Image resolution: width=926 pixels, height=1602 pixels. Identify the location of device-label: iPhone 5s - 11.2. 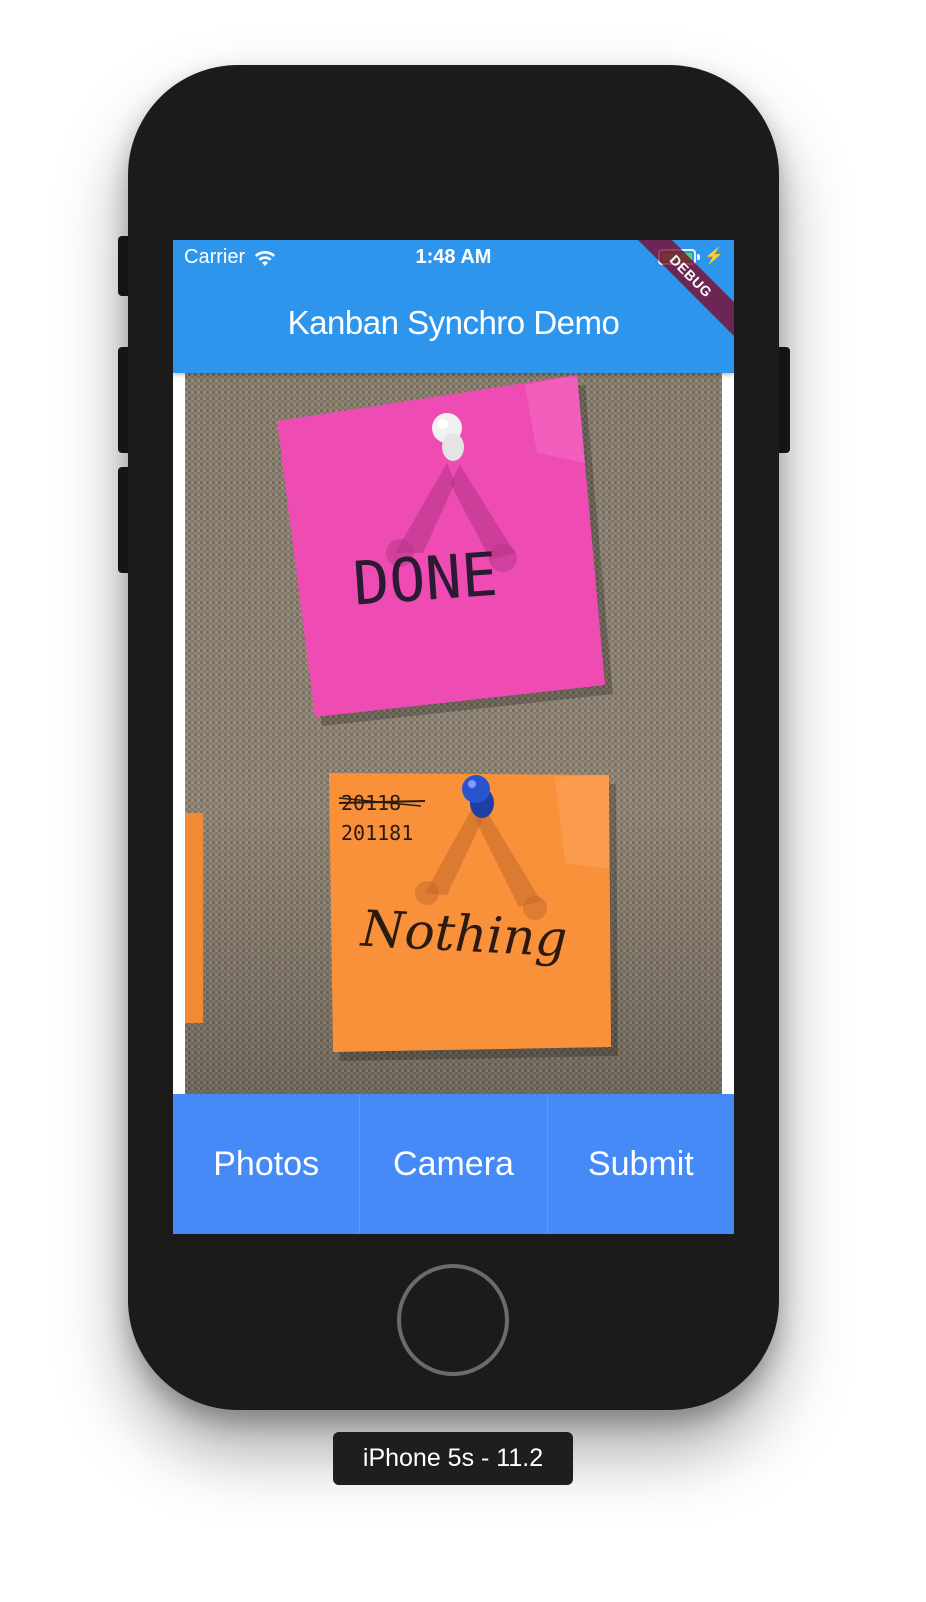
(453, 1458).